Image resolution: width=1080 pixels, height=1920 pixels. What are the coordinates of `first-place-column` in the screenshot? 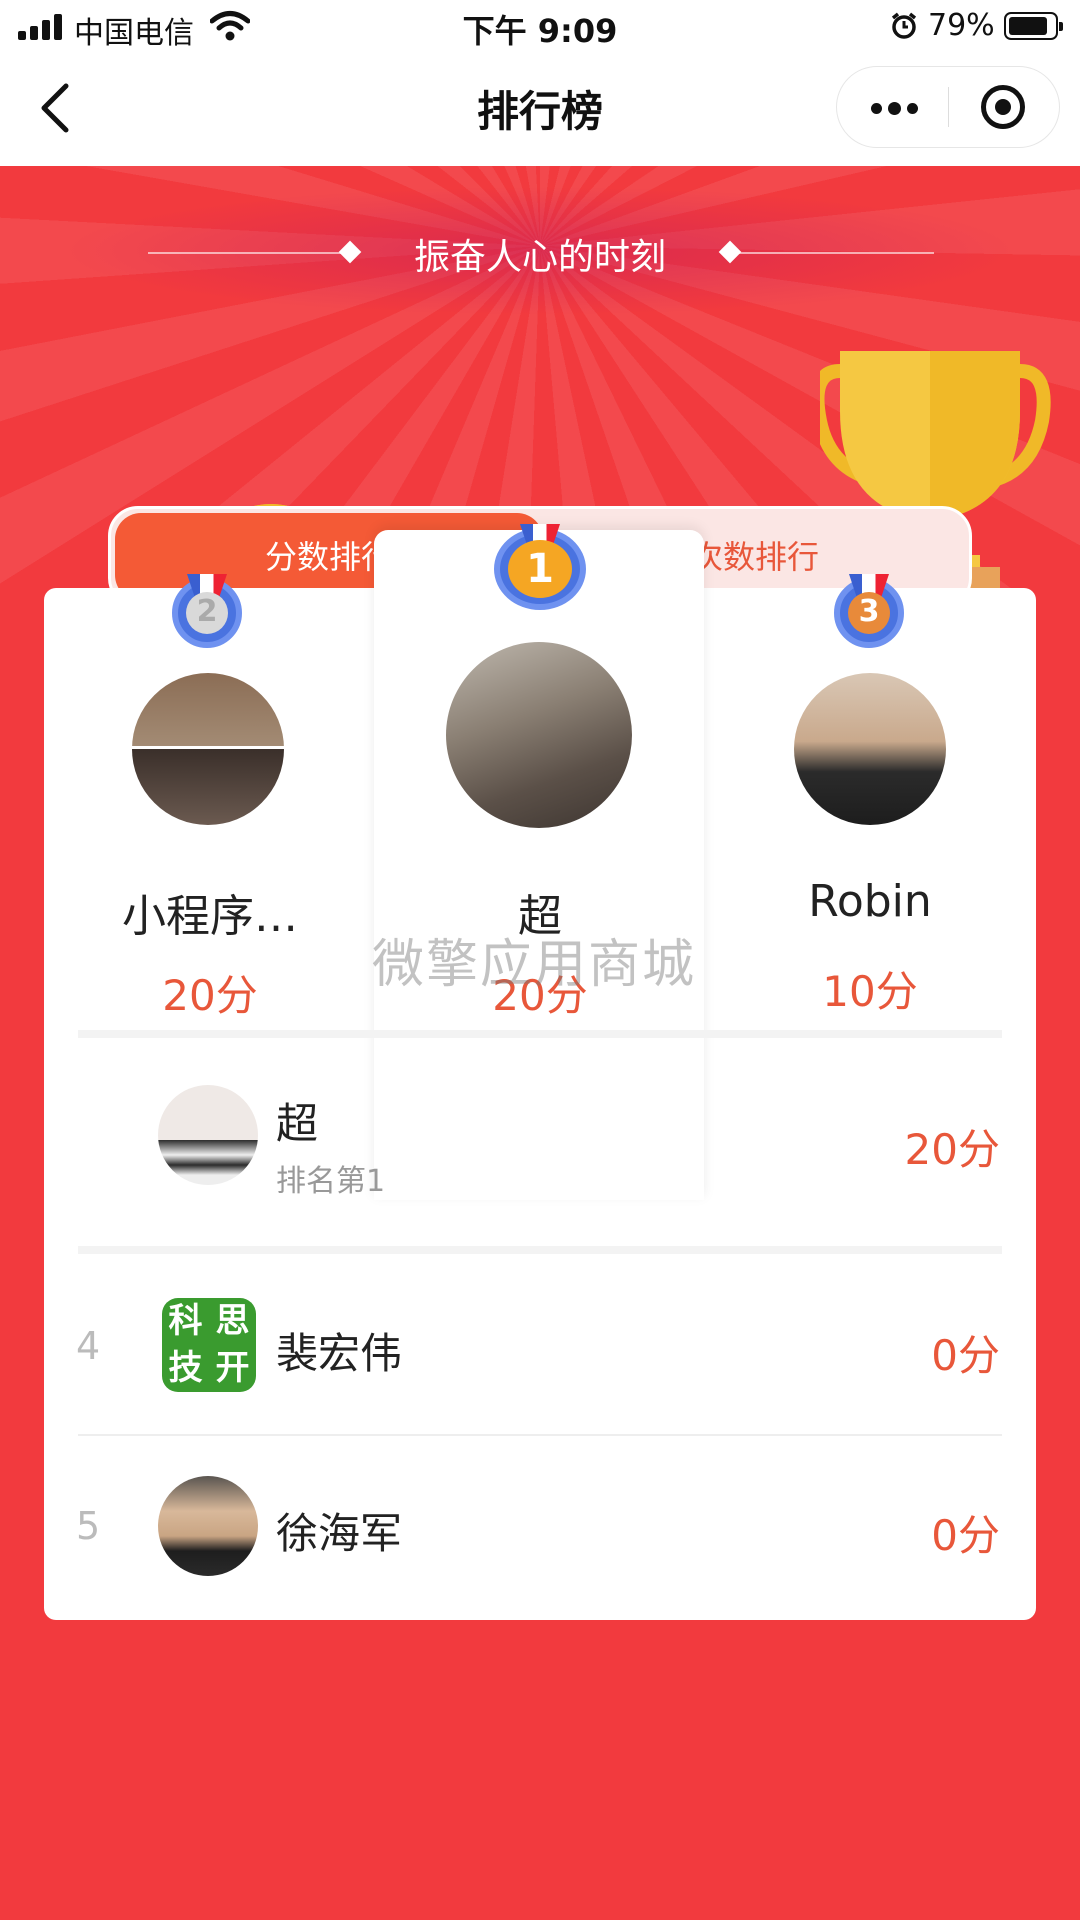 It's located at (539, 865).